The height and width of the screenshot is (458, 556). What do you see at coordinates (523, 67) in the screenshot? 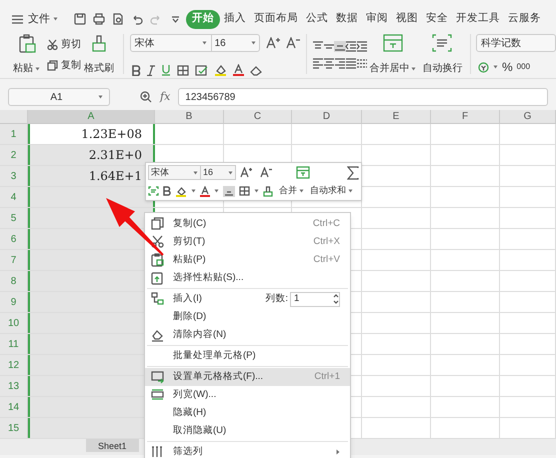
I see `thousands-button: 000` at bounding box center [523, 67].